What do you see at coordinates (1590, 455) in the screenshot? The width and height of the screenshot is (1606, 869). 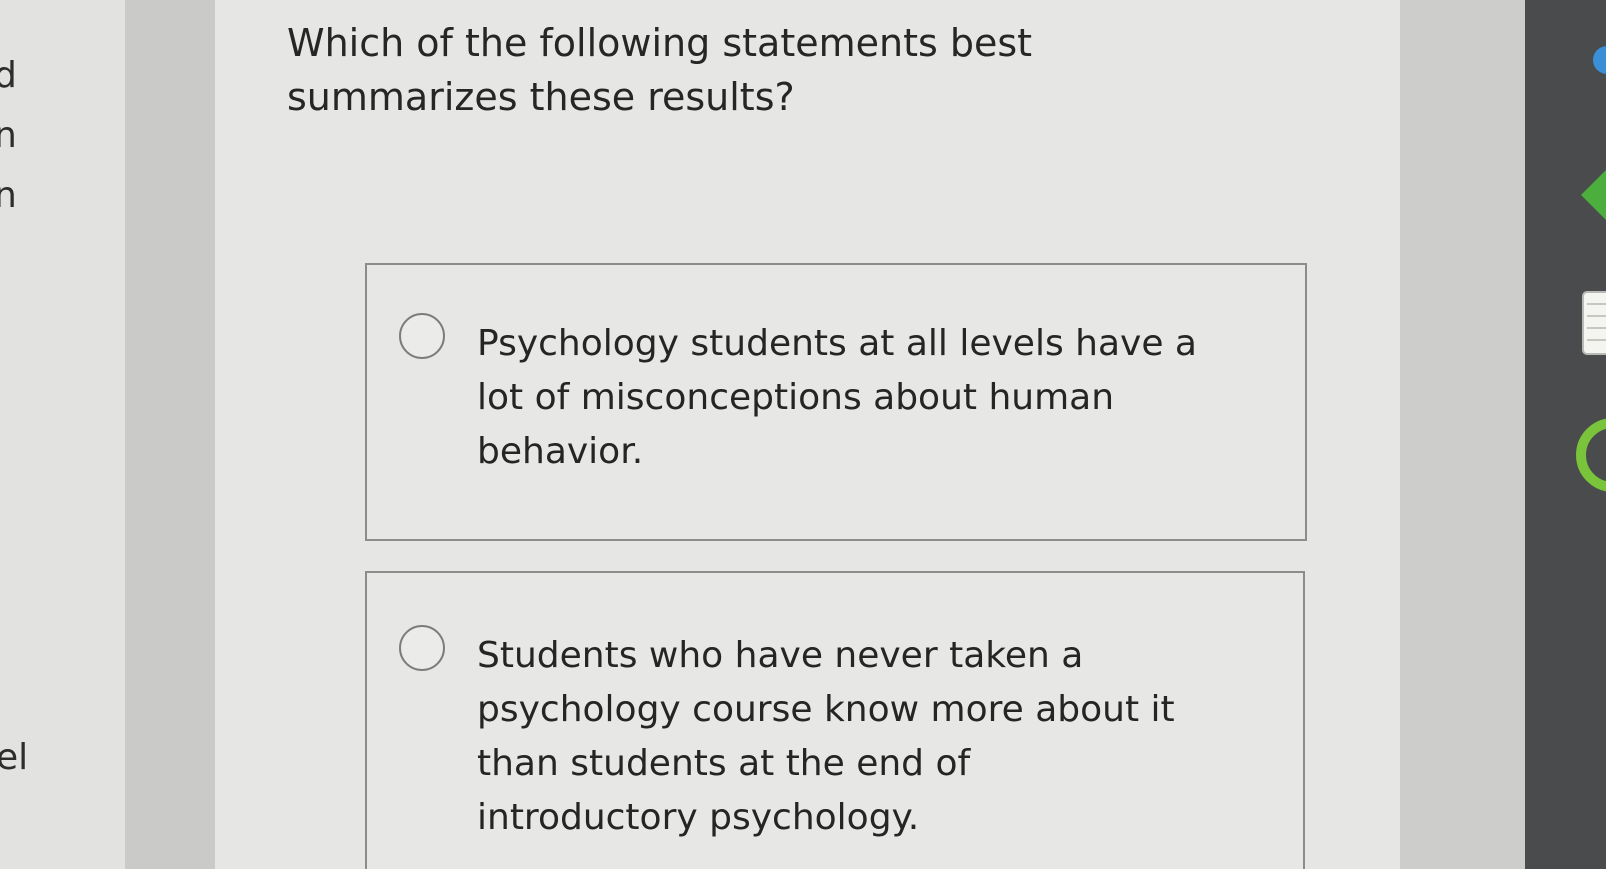 I see `app-icon-green-ring` at bounding box center [1590, 455].